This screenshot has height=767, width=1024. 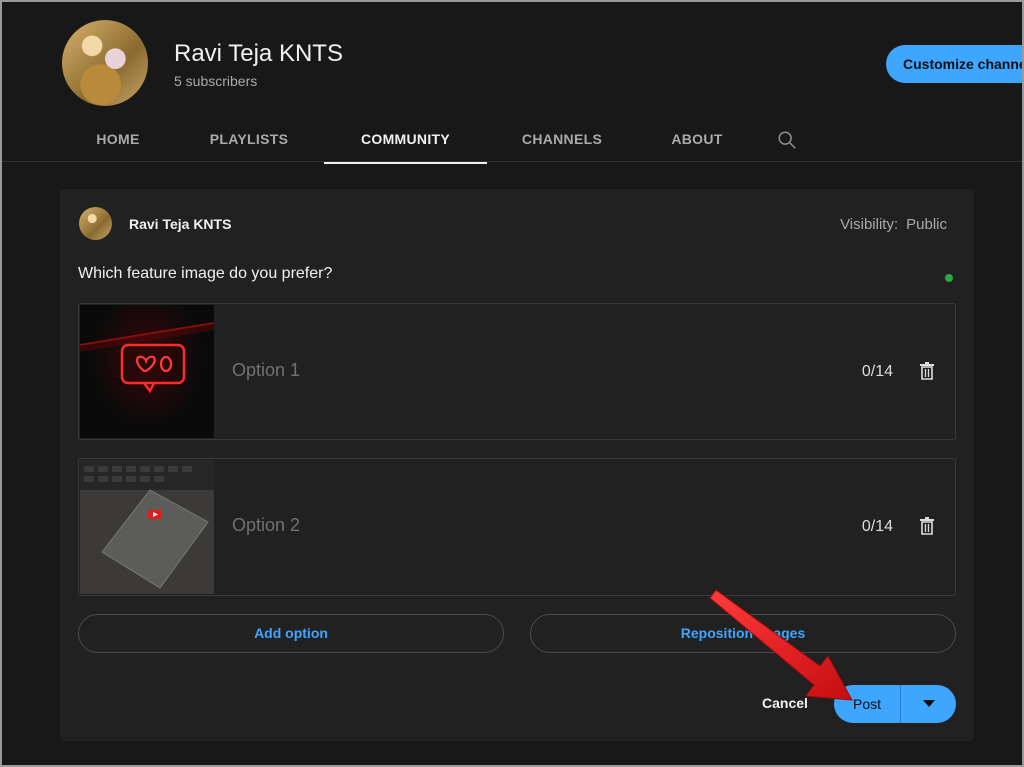 What do you see at coordinates (249, 140) in the screenshot?
I see `tab-playlists: PLAYLISTS` at bounding box center [249, 140].